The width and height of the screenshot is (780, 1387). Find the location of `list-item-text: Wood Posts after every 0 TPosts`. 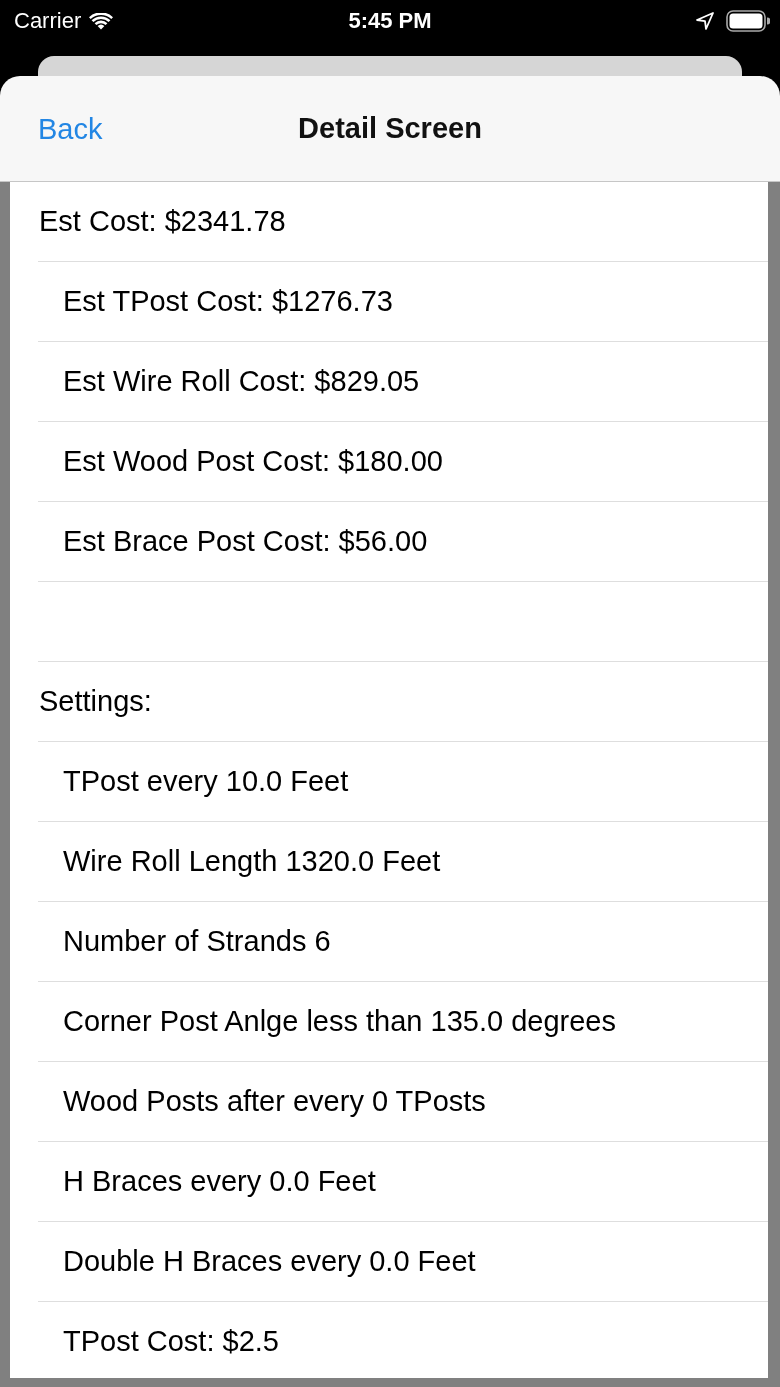

list-item-text: Wood Posts after every 0 TPosts is located at coordinates (274, 1101).